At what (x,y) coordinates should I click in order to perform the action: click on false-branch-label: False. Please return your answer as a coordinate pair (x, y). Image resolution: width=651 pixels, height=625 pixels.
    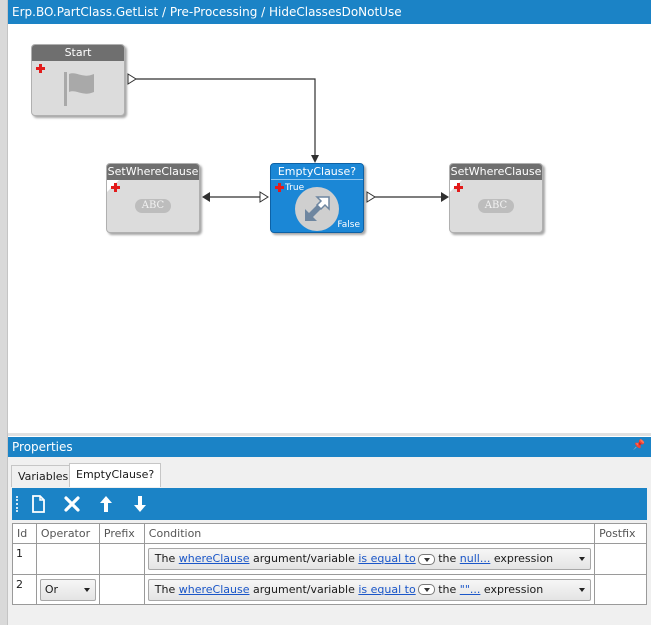
    Looking at the image, I should click on (348, 225).